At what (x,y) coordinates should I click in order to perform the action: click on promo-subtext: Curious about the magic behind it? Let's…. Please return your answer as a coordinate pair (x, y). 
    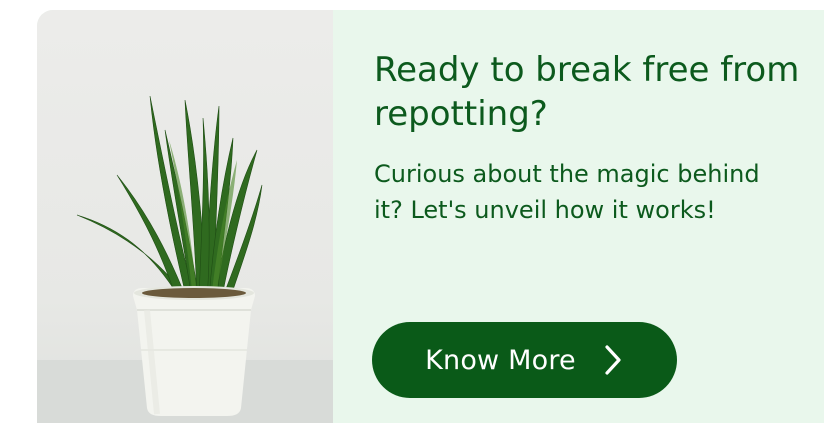
    Looking at the image, I should click on (567, 192).